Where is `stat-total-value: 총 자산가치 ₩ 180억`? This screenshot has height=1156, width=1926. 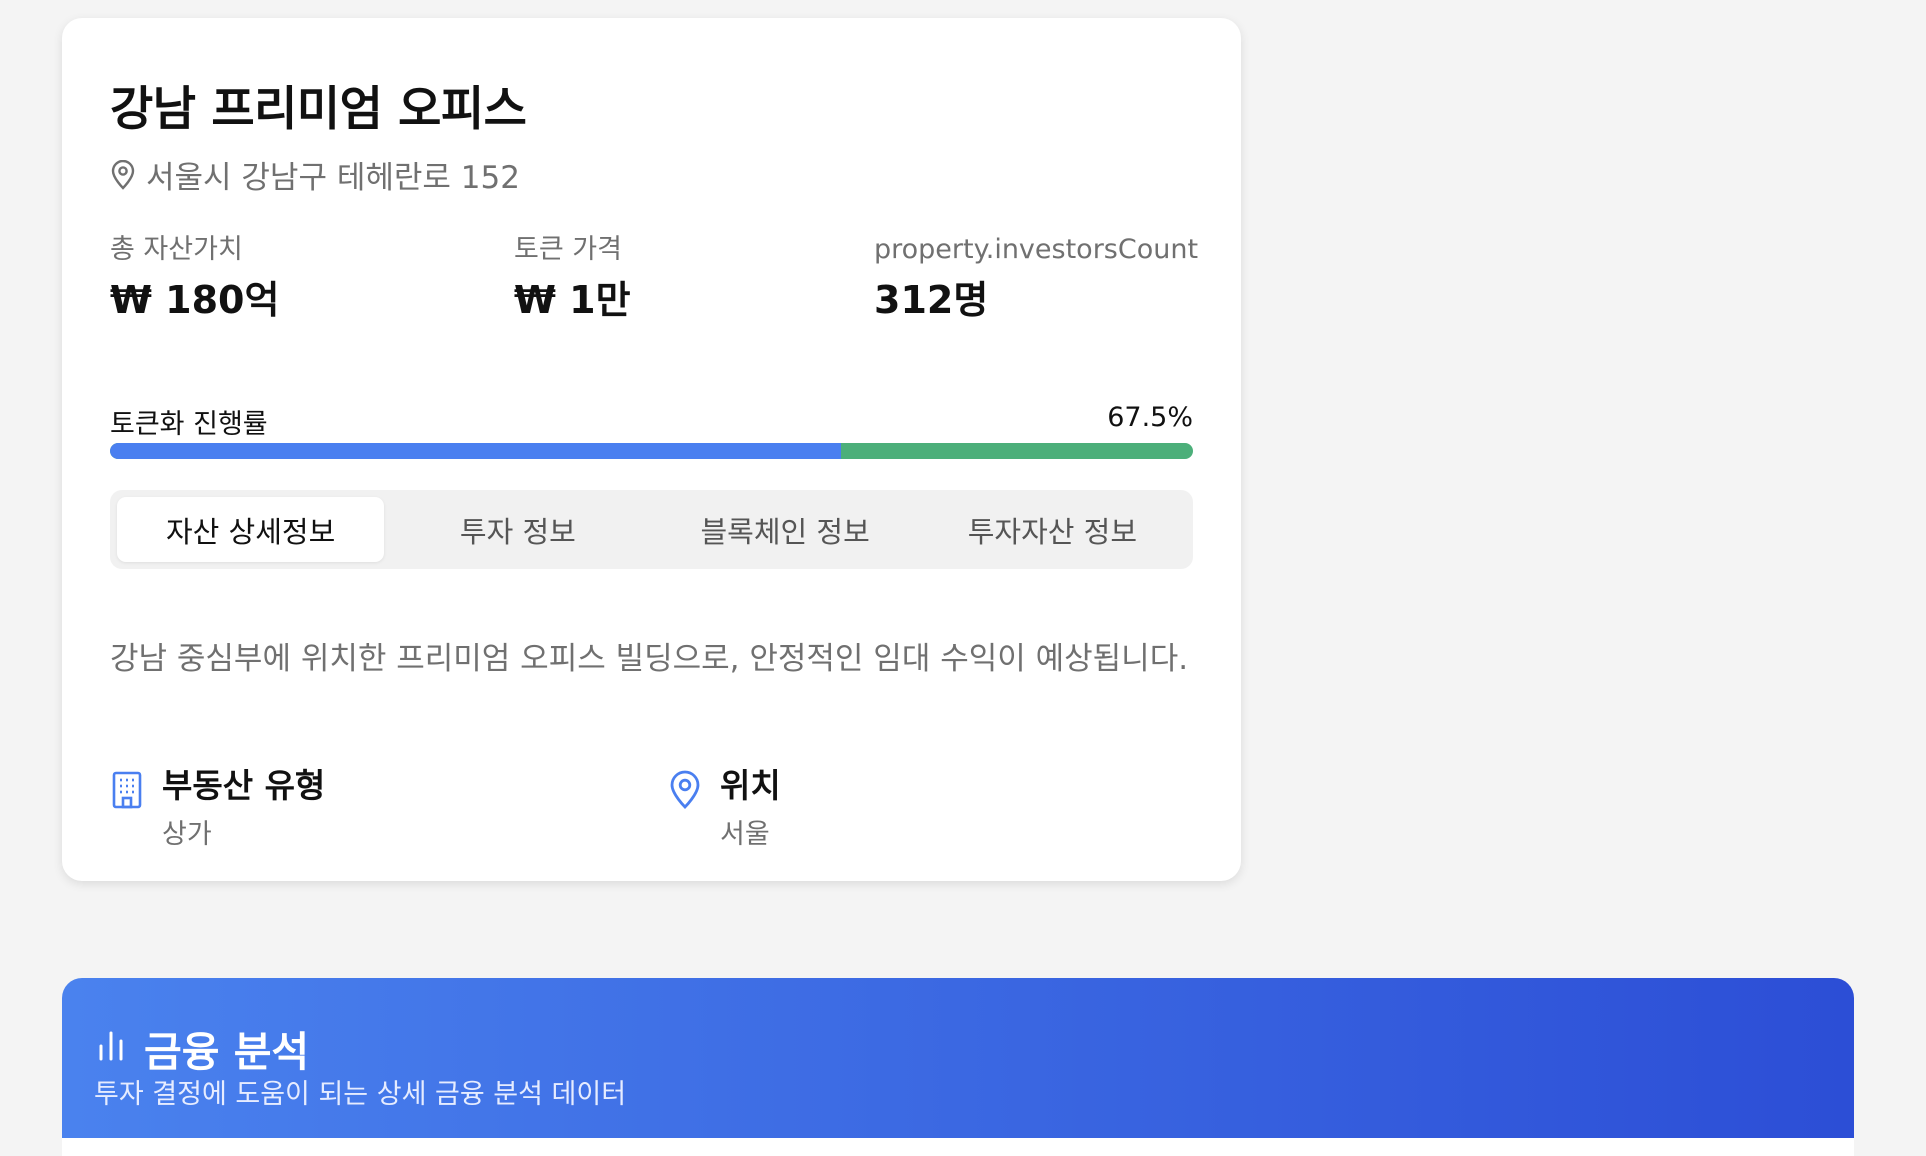
stat-total-value: 총 자산가치 ₩ 180억 is located at coordinates (194, 277).